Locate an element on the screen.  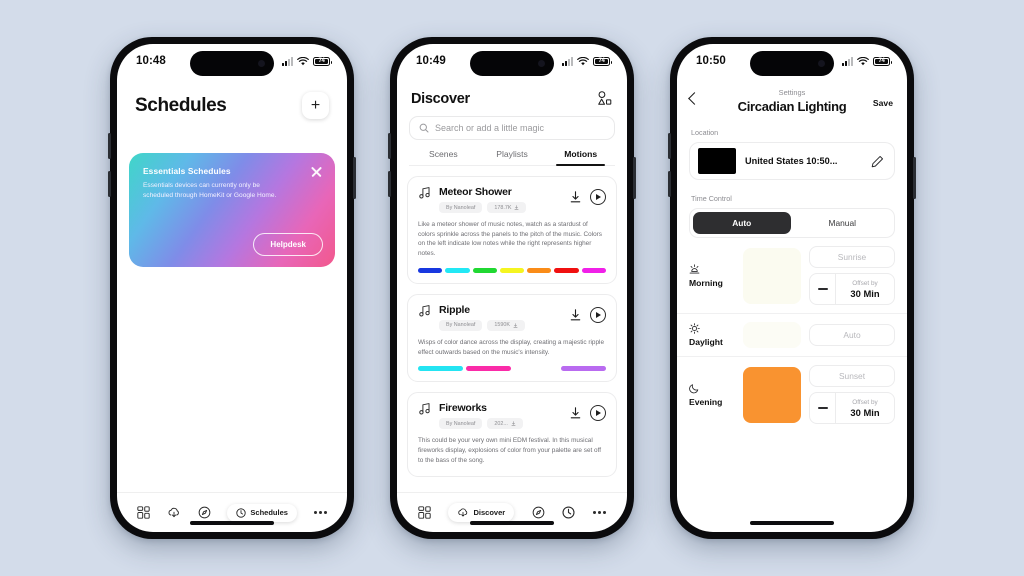
card-title: Fireworks is located at coordinates (463, 408).